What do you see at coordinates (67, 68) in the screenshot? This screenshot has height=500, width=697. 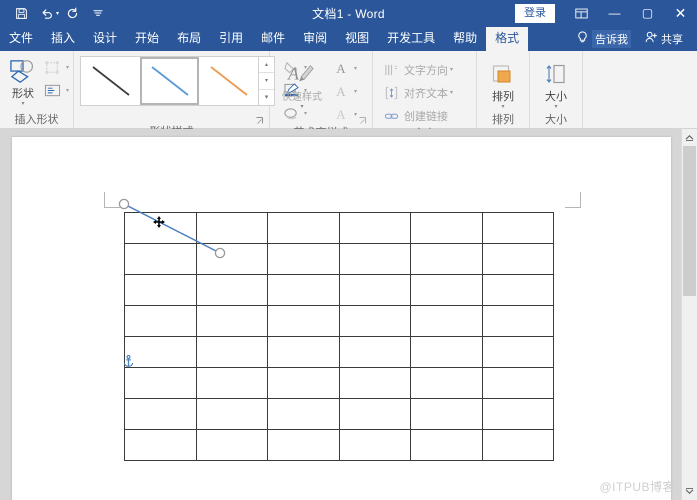 I see `edit-shape-caret-icon: ▾` at bounding box center [67, 68].